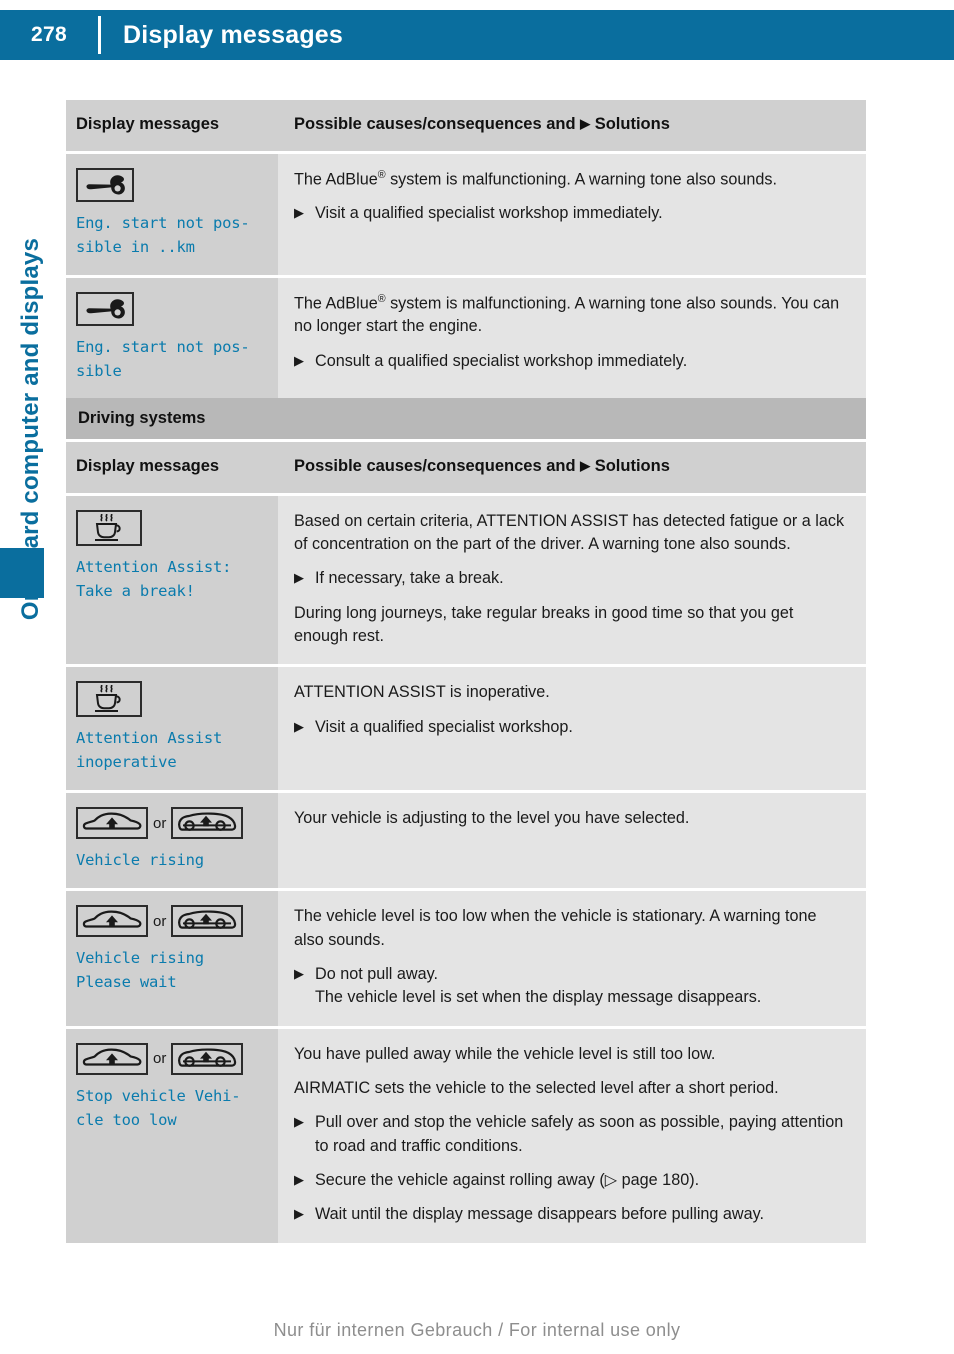 The image size is (954, 1354). What do you see at coordinates (466, 418) in the screenshot?
I see `section-band-driving-systems: Driving systems` at bounding box center [466, 418].